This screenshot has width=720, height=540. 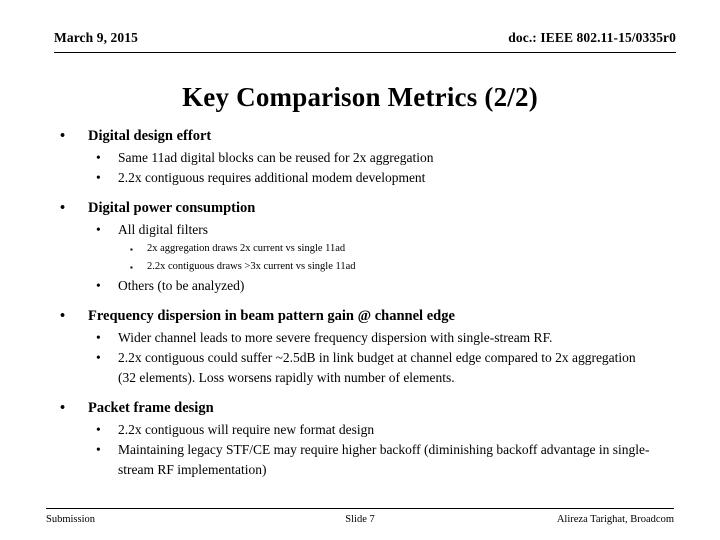 What do you see at coordinates (360, 208) in the screenshot?
I see `section-heading: • Digital power consumption` at bounding box center [360, 208].